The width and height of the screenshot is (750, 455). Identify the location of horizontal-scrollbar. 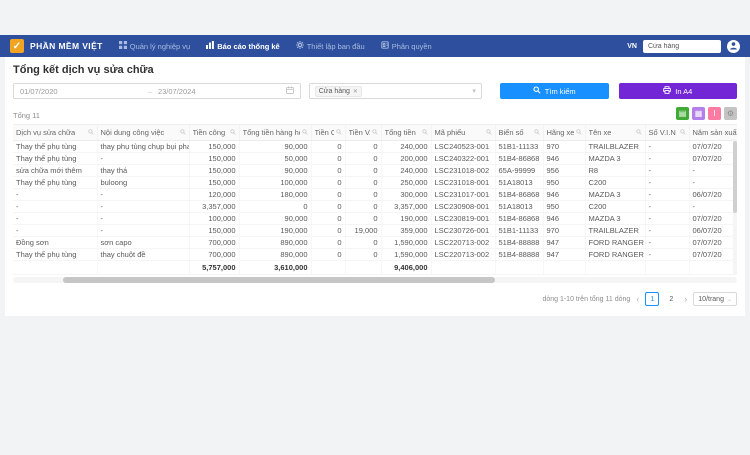
(375, 280).